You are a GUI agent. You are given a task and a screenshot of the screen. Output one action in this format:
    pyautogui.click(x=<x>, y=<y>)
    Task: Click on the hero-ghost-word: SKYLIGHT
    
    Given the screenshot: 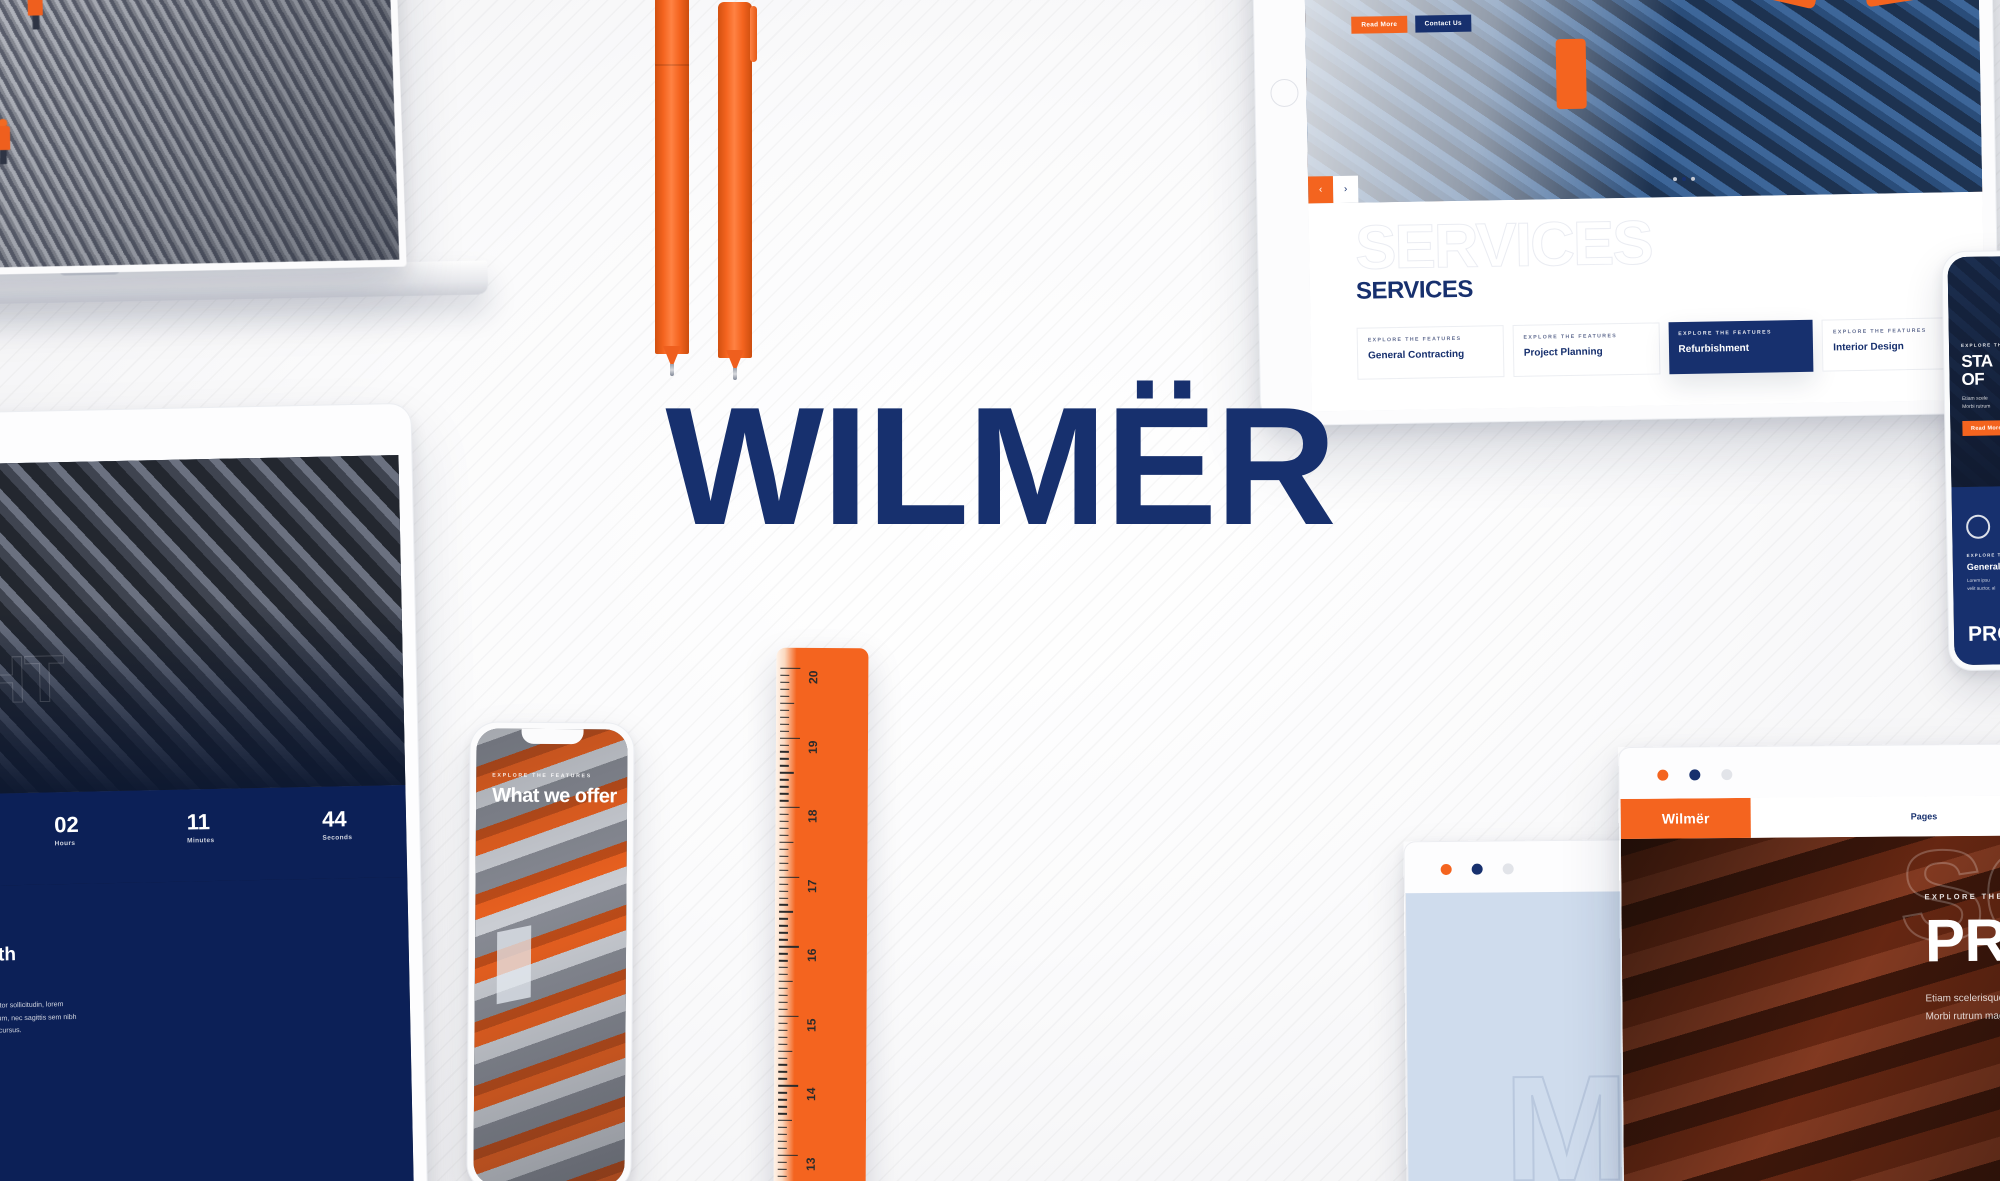 What is the action you would take?
    pyautogui.click(x=32, y=682)
    